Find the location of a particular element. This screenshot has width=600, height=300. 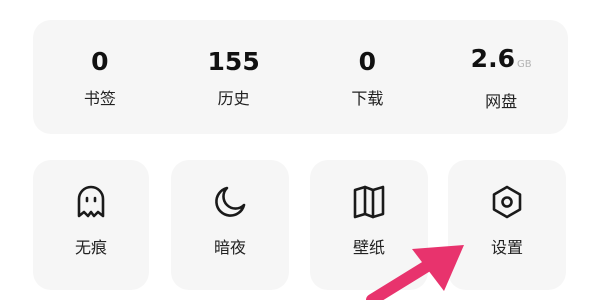

tile-wallpaper: 壁纸 is located at coordinates (369, 225).